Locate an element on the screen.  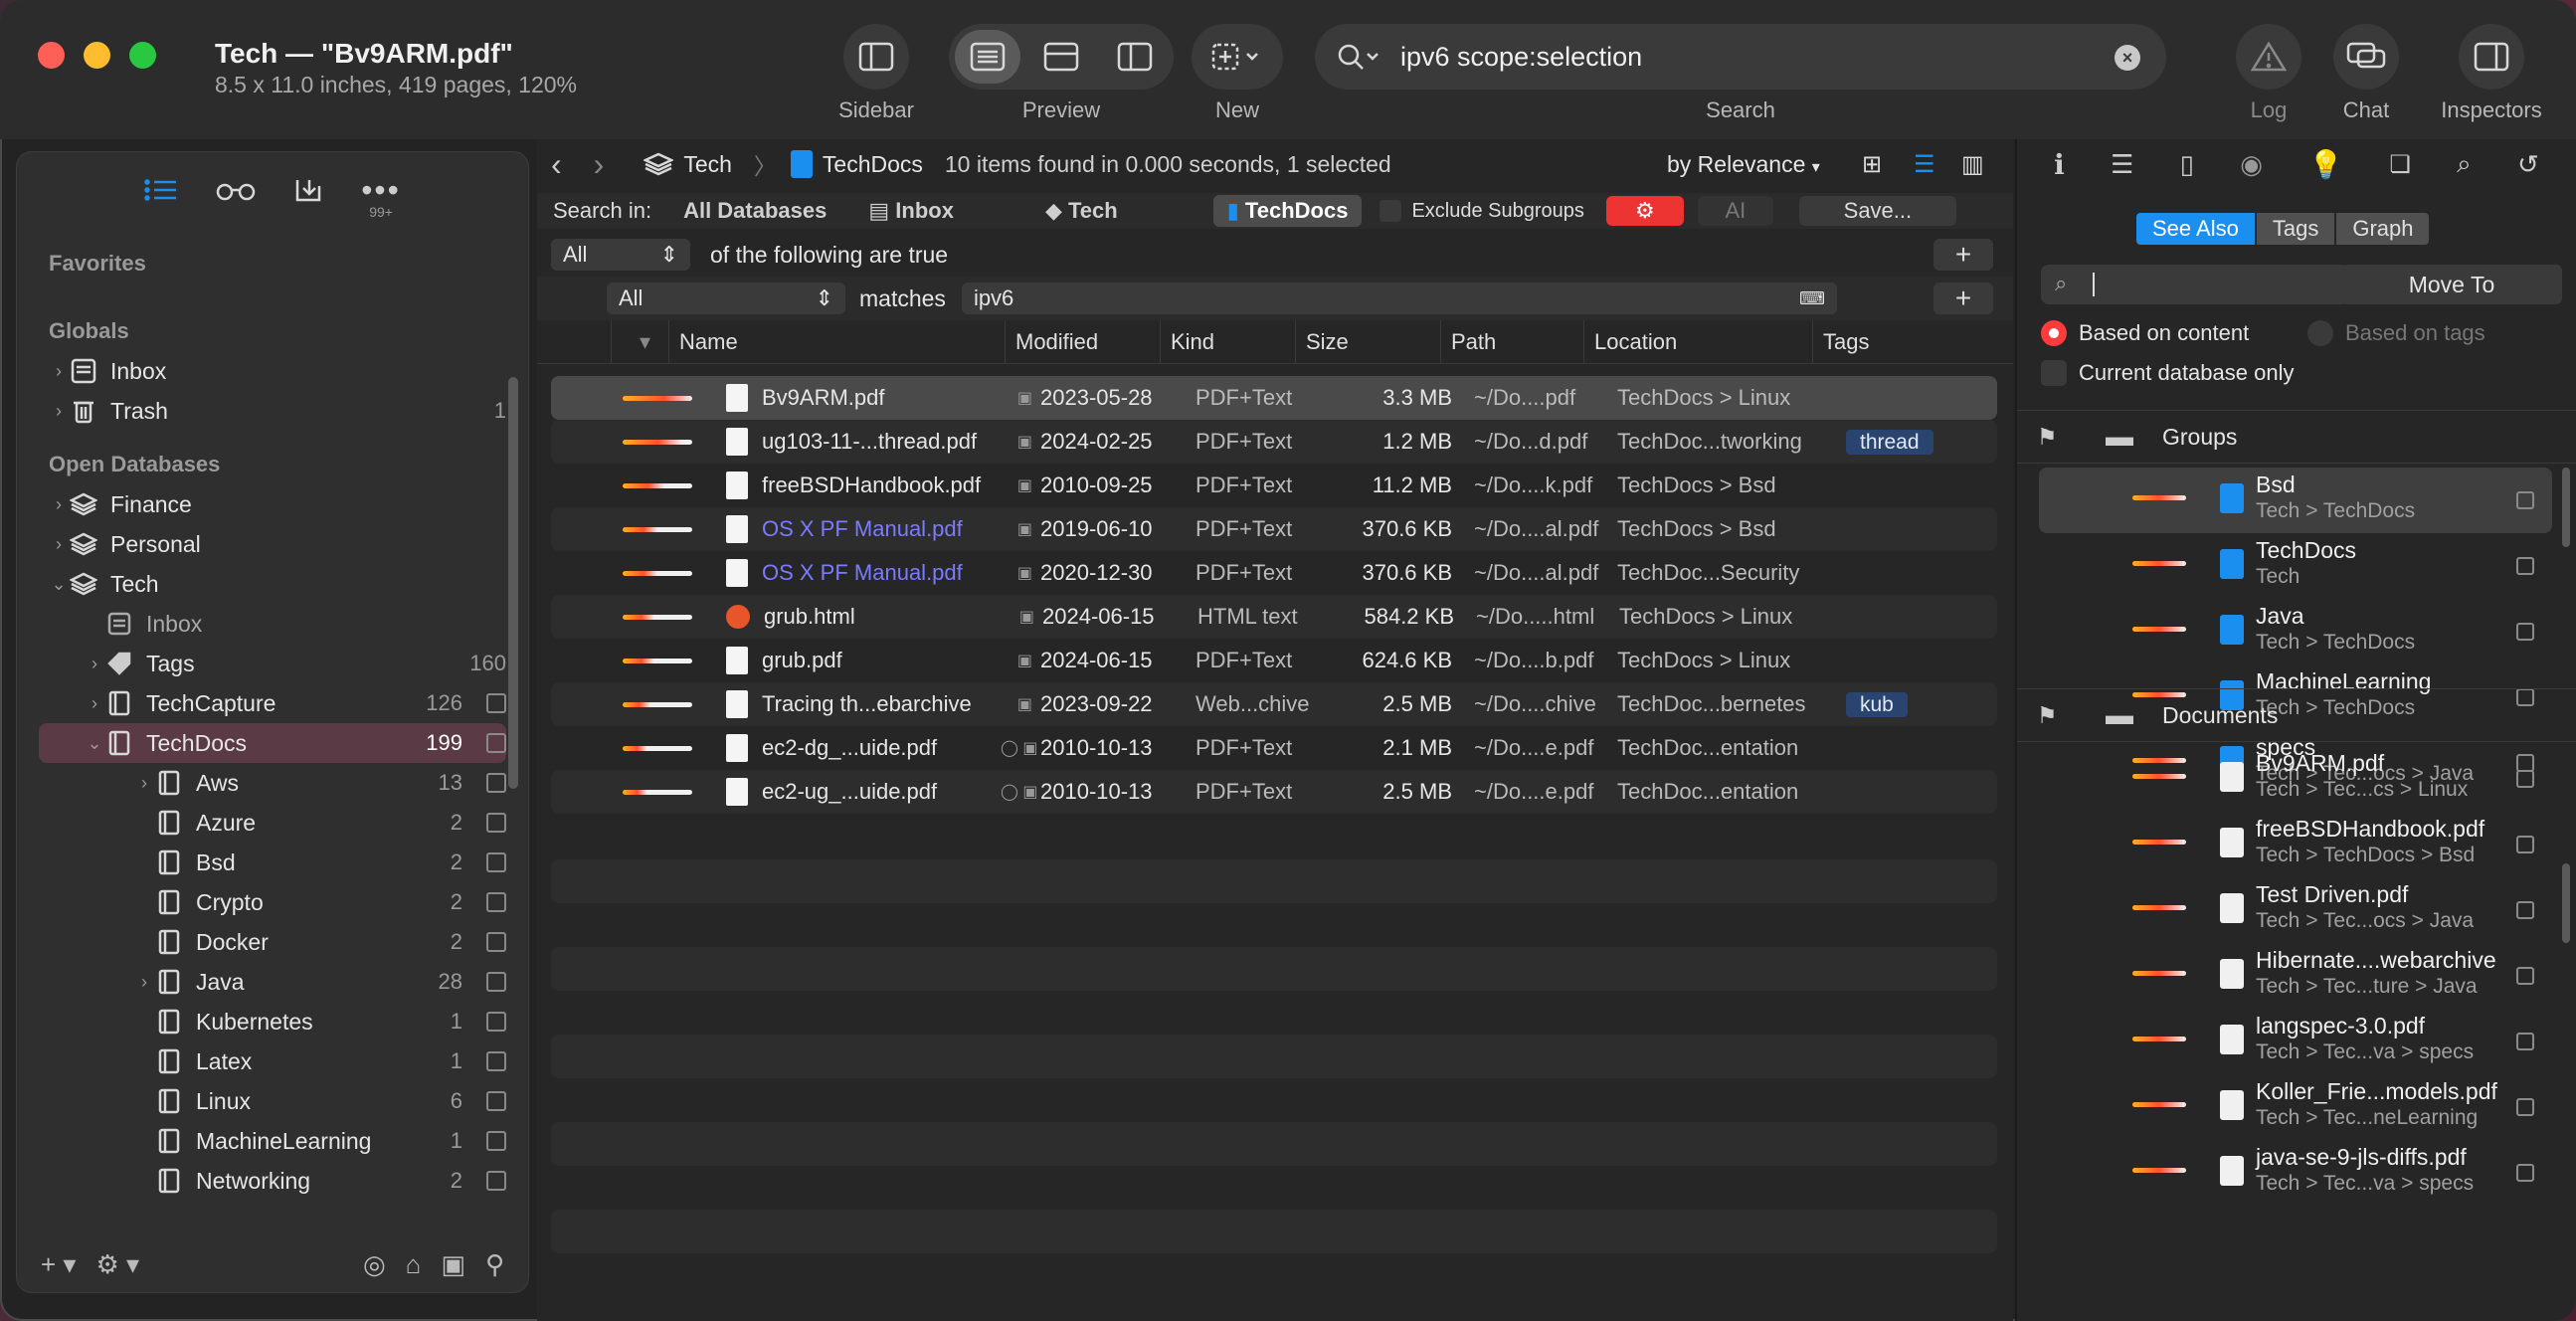
see-also-group-item: Bsd Tech > TechDocs is located at coordinates (2295, 500).